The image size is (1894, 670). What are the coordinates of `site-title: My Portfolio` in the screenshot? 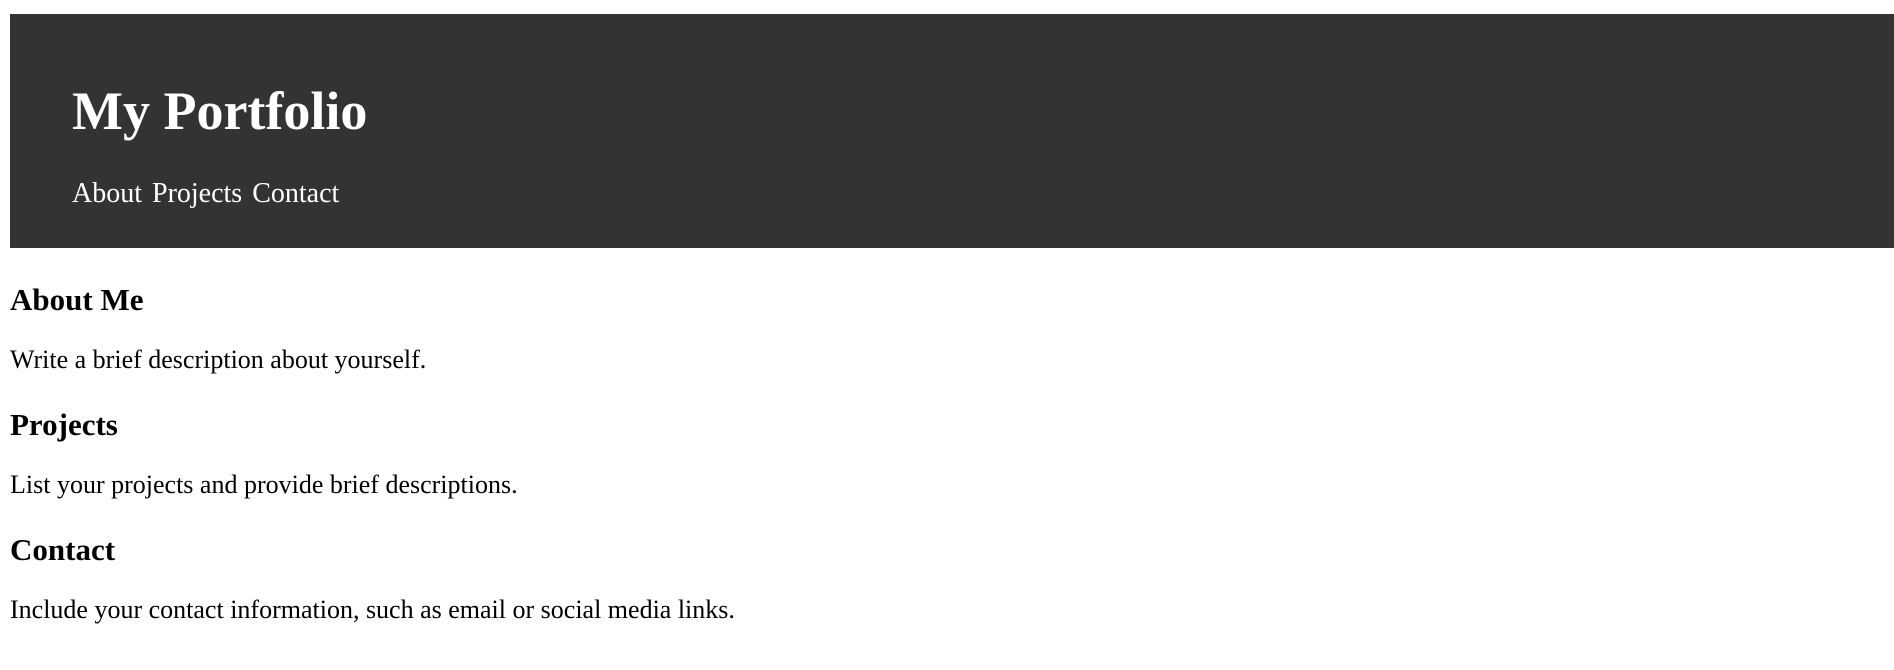 It's located at (220, 111).